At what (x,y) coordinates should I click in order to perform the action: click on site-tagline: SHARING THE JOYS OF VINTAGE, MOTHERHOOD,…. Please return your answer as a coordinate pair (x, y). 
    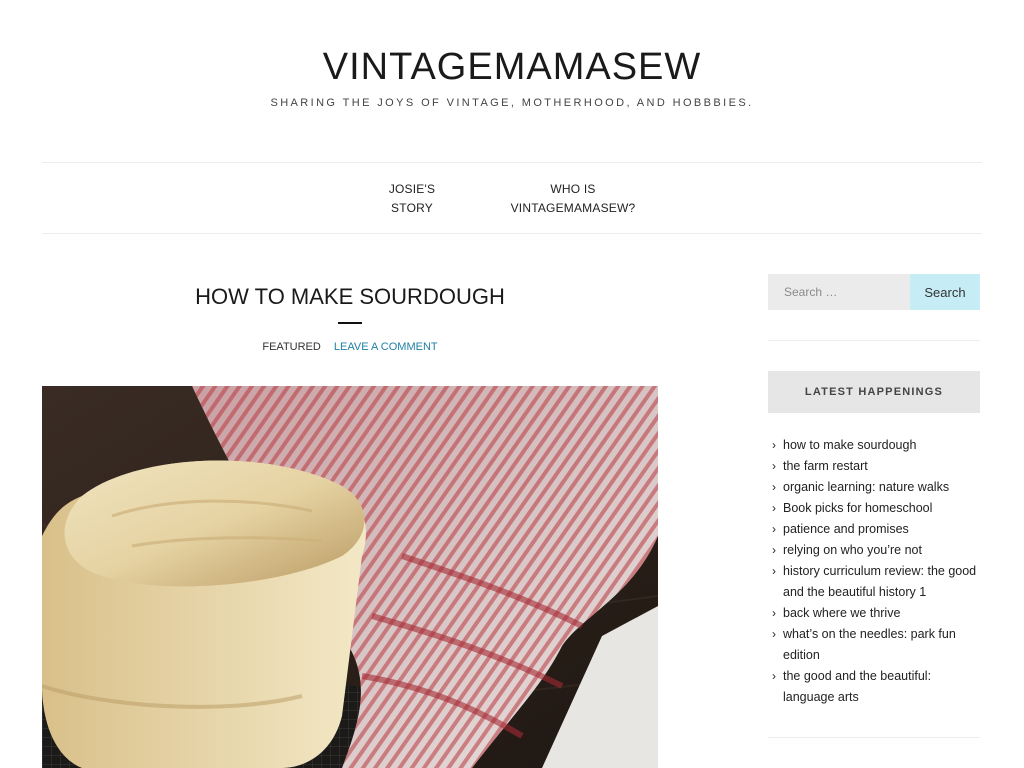
    Looking at the image, I should click on (512, 103).